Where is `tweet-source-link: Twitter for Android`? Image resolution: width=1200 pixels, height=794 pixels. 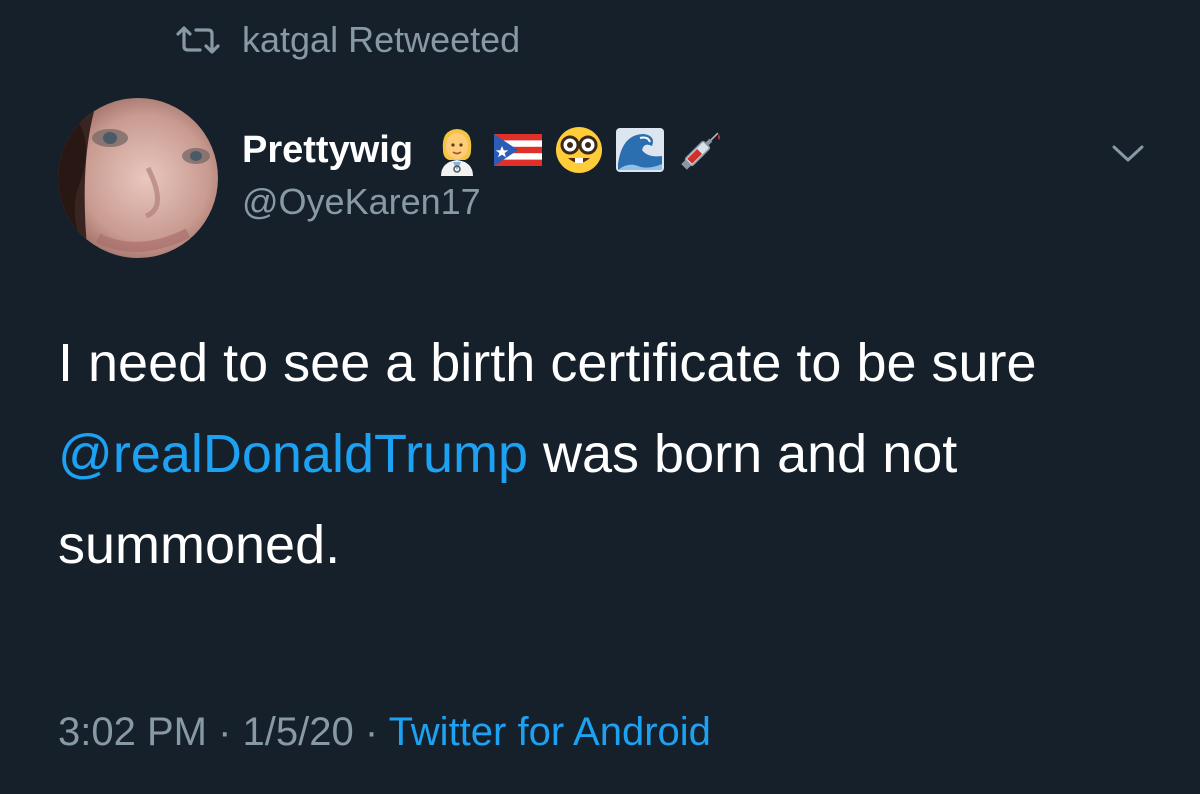
tweet-source-link: Twitter for Android is located at coordinates (550, 732).